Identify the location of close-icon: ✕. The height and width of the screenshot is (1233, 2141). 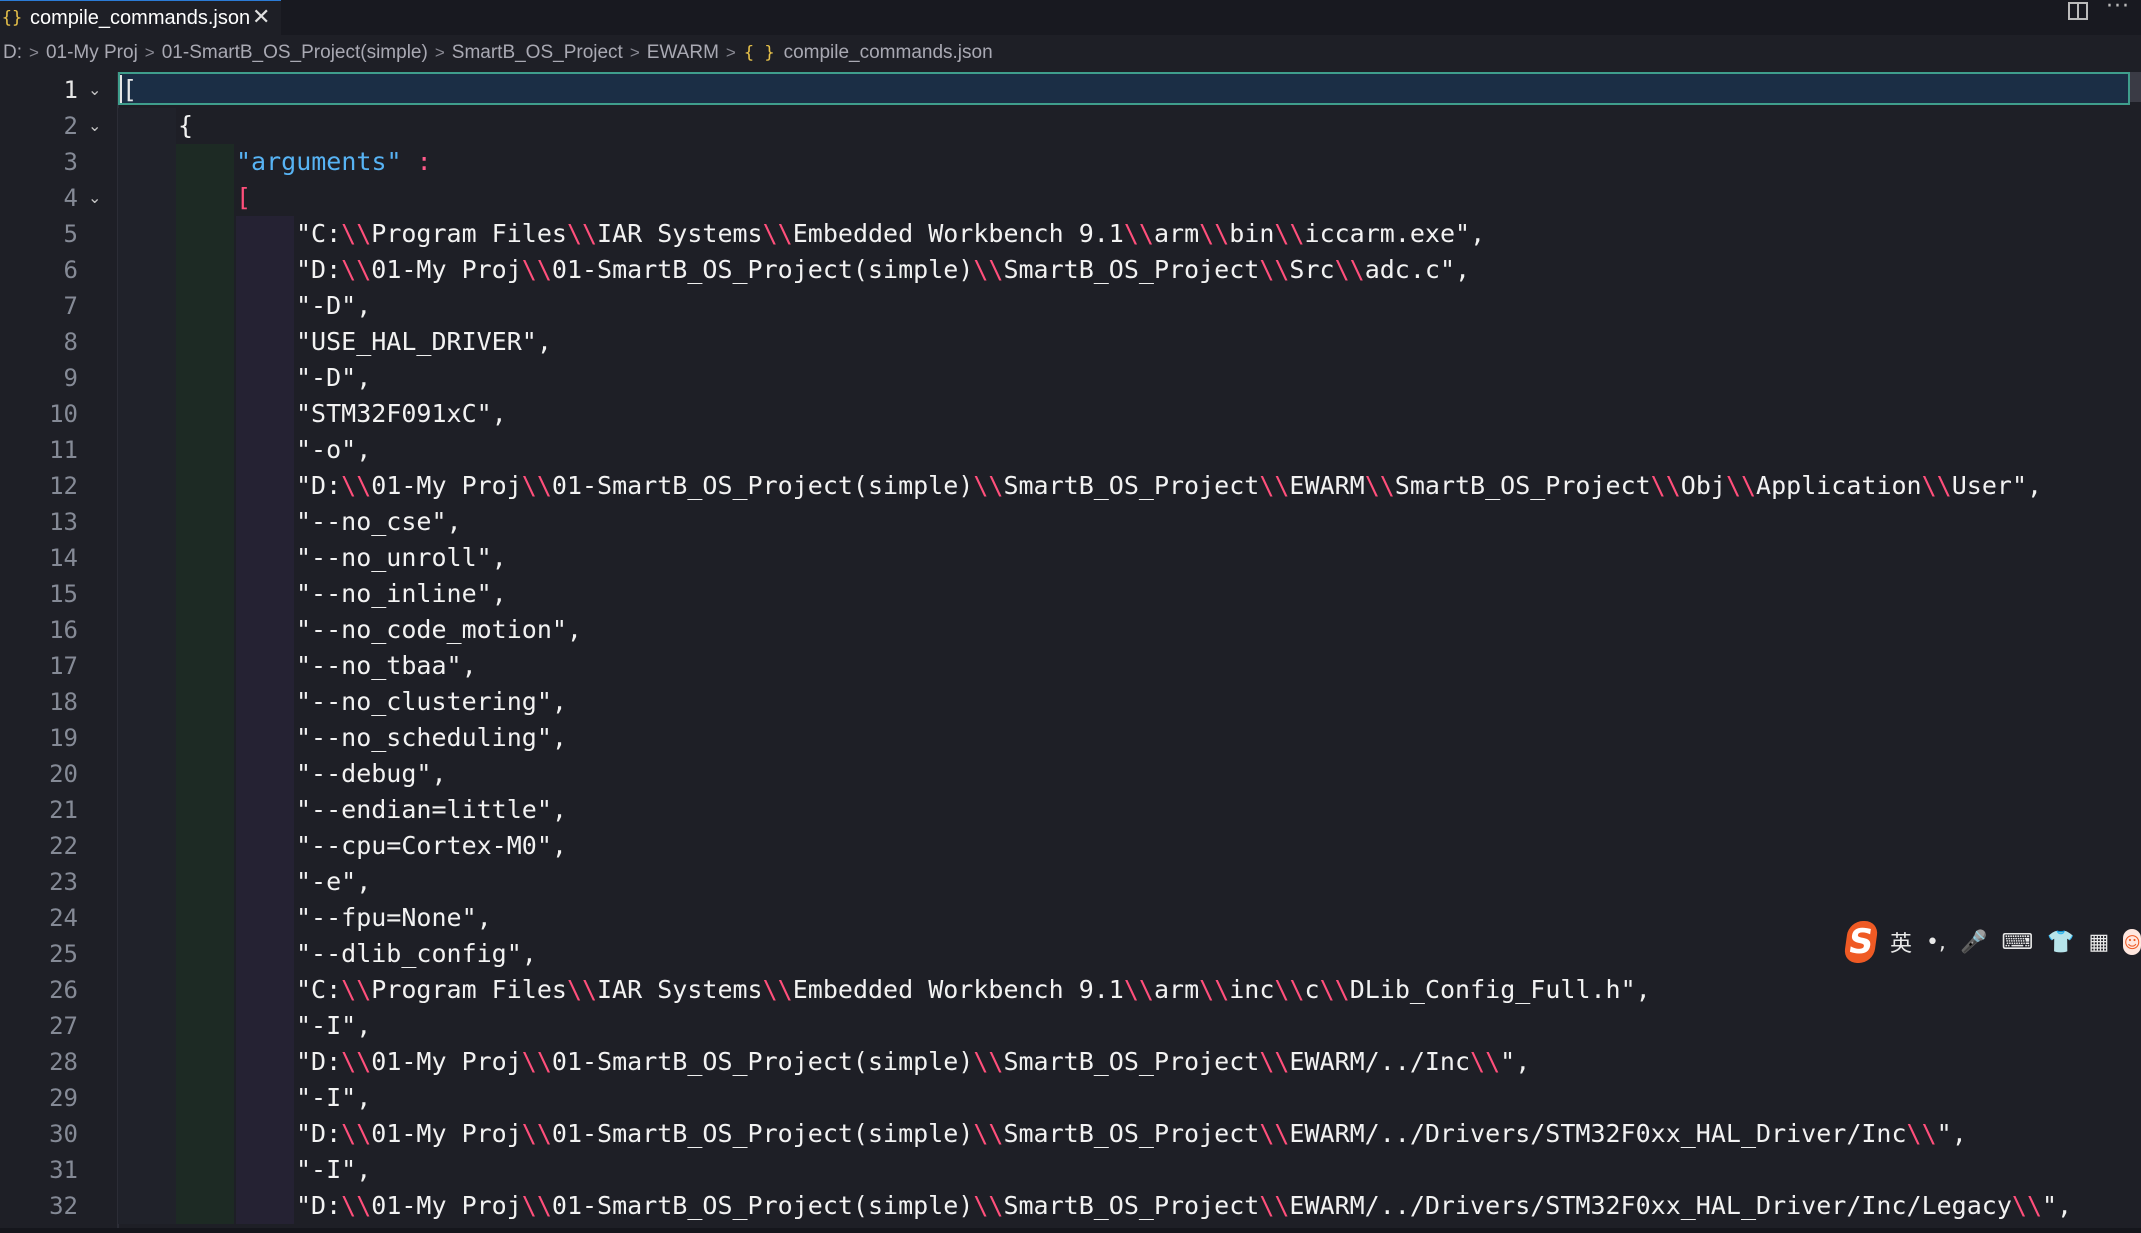
(261, 17).